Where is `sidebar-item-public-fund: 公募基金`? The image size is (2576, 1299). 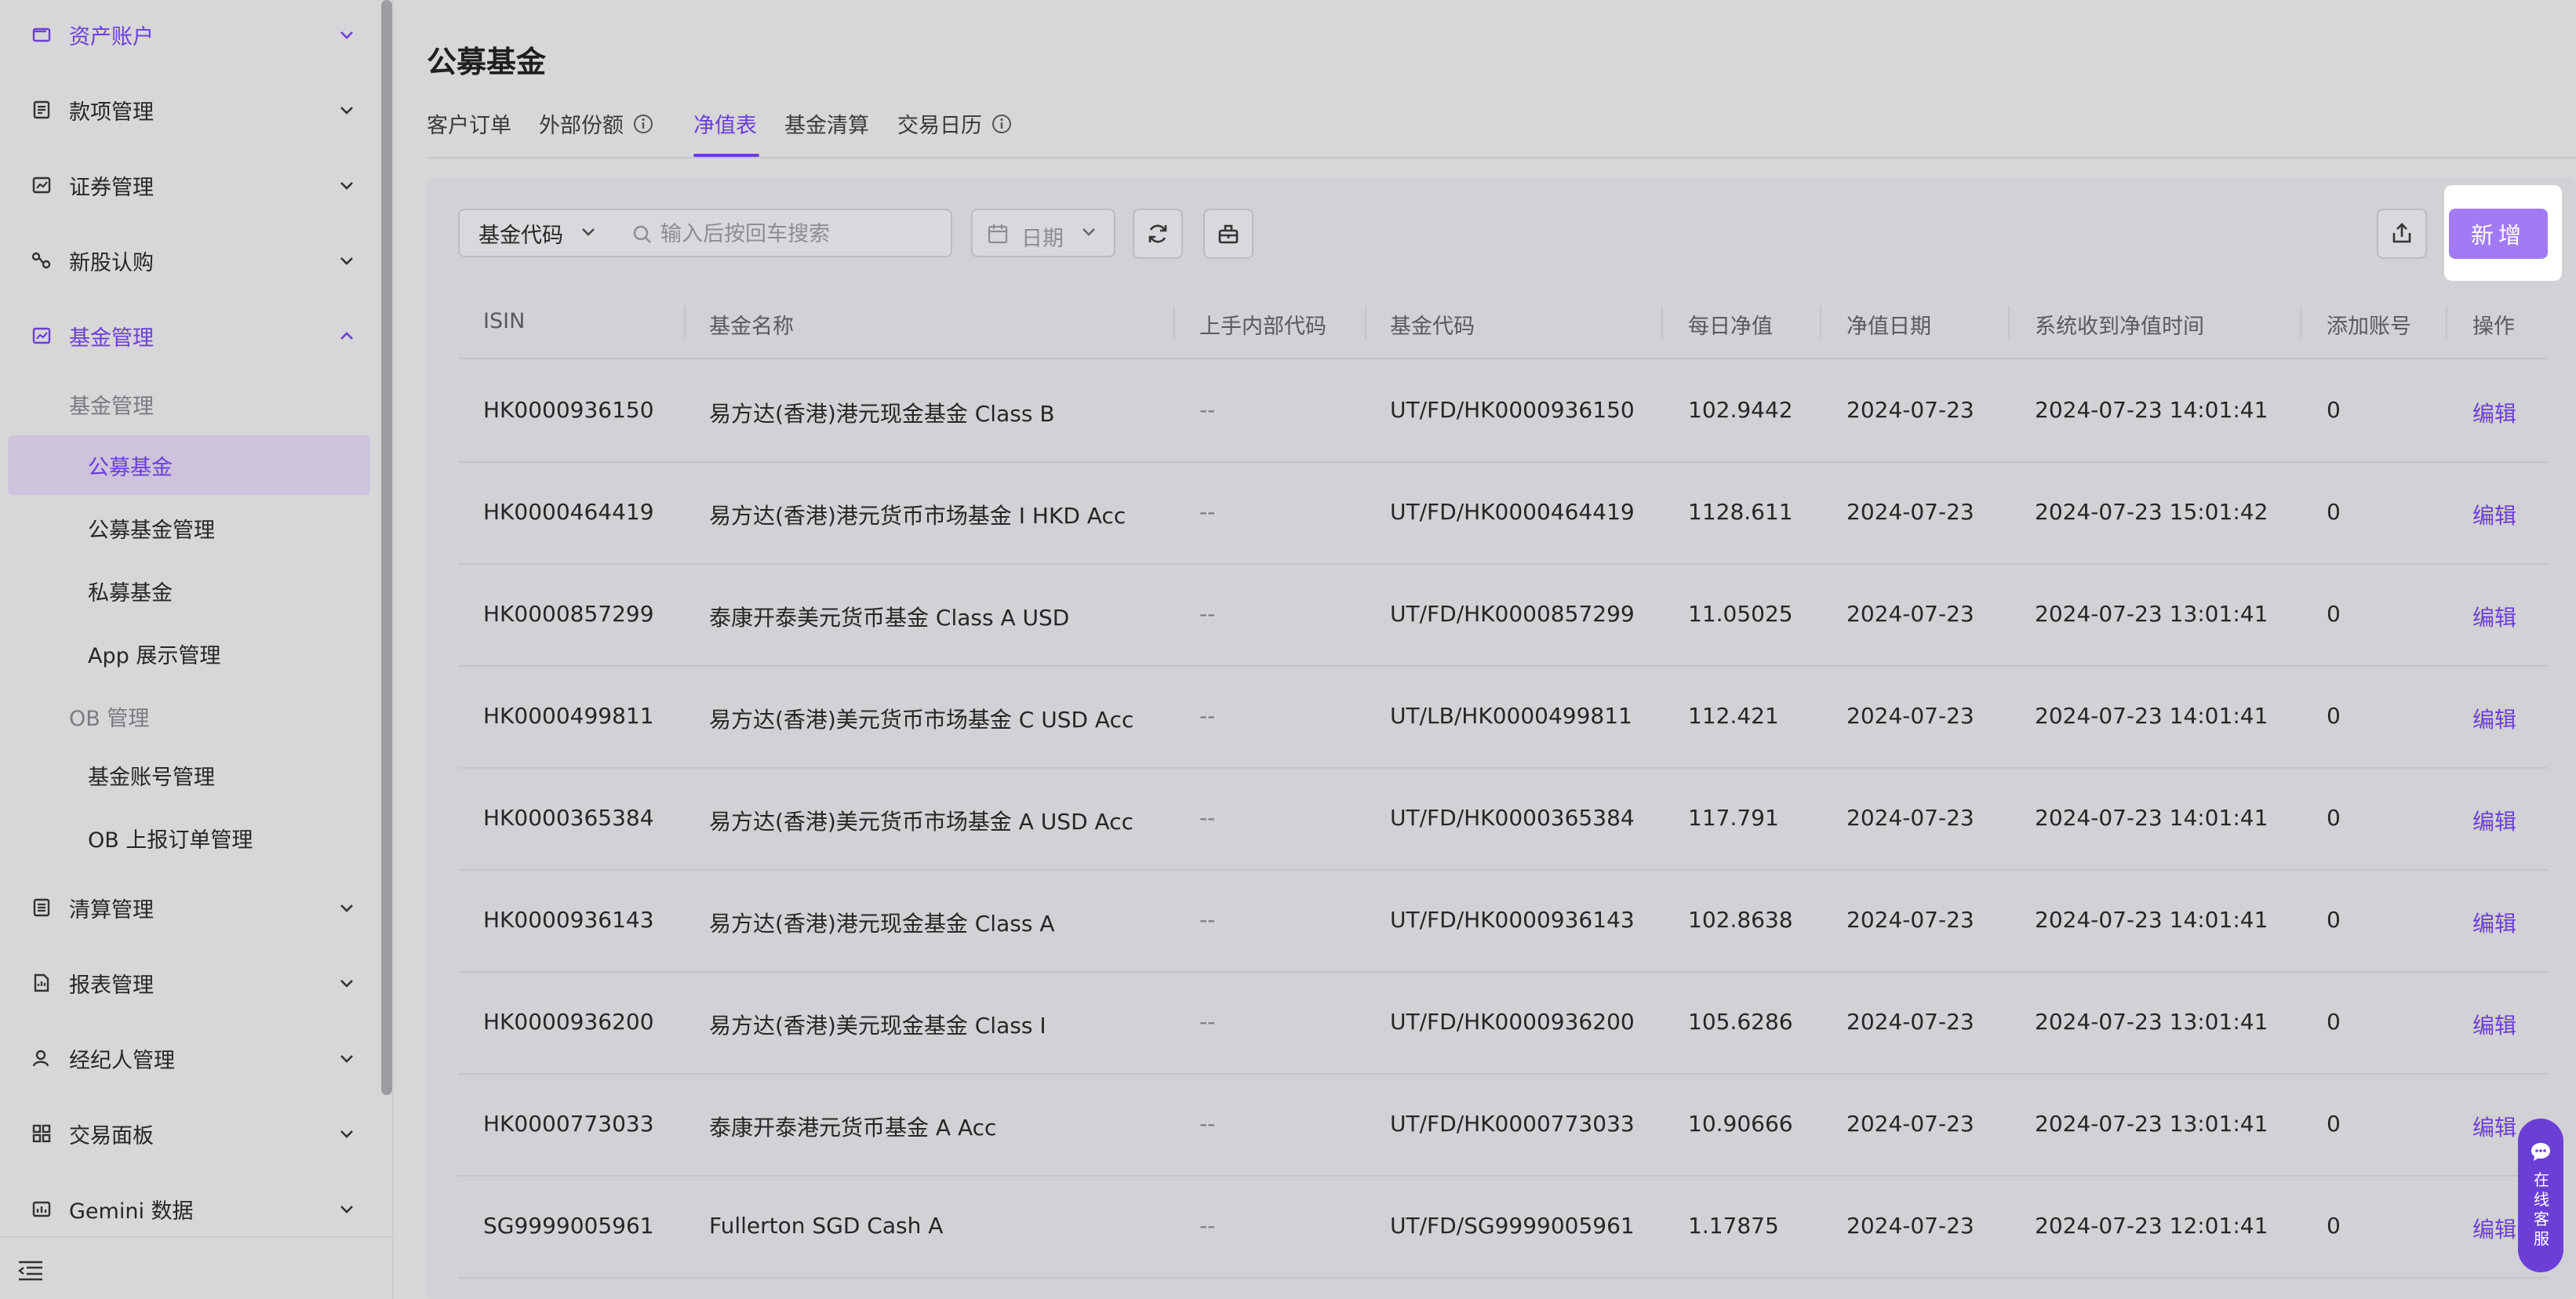
sidebar-item-public-fund: 公募基金 is located at coordinates (189, 465).